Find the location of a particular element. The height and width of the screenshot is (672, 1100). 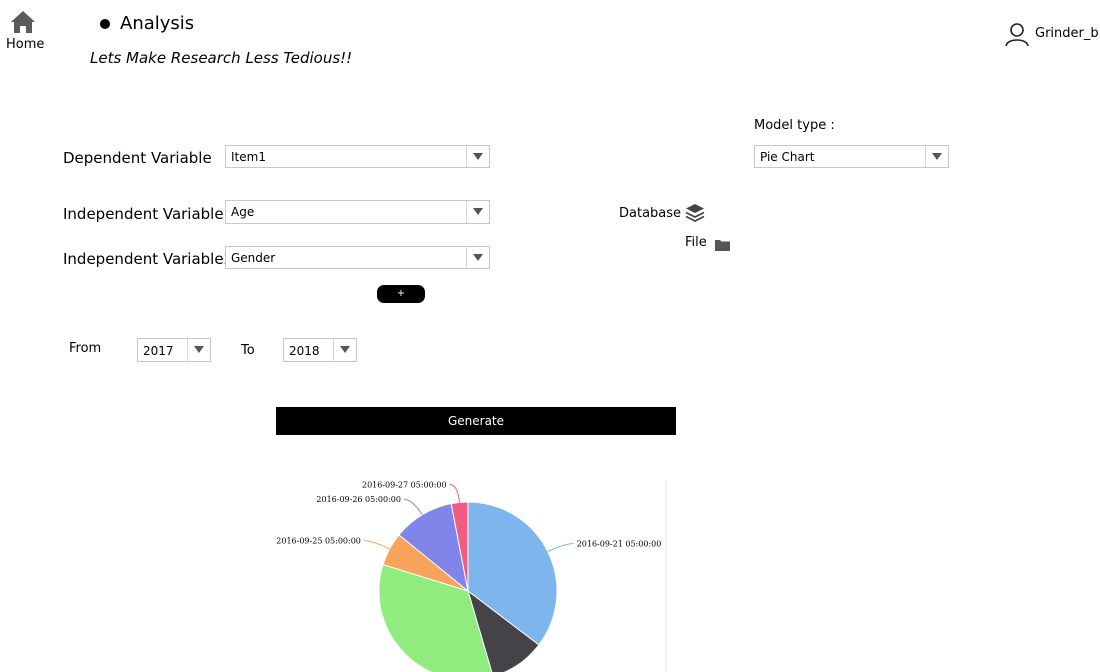

independent-variable2-select: Gender is located at coordinates (357, 257).